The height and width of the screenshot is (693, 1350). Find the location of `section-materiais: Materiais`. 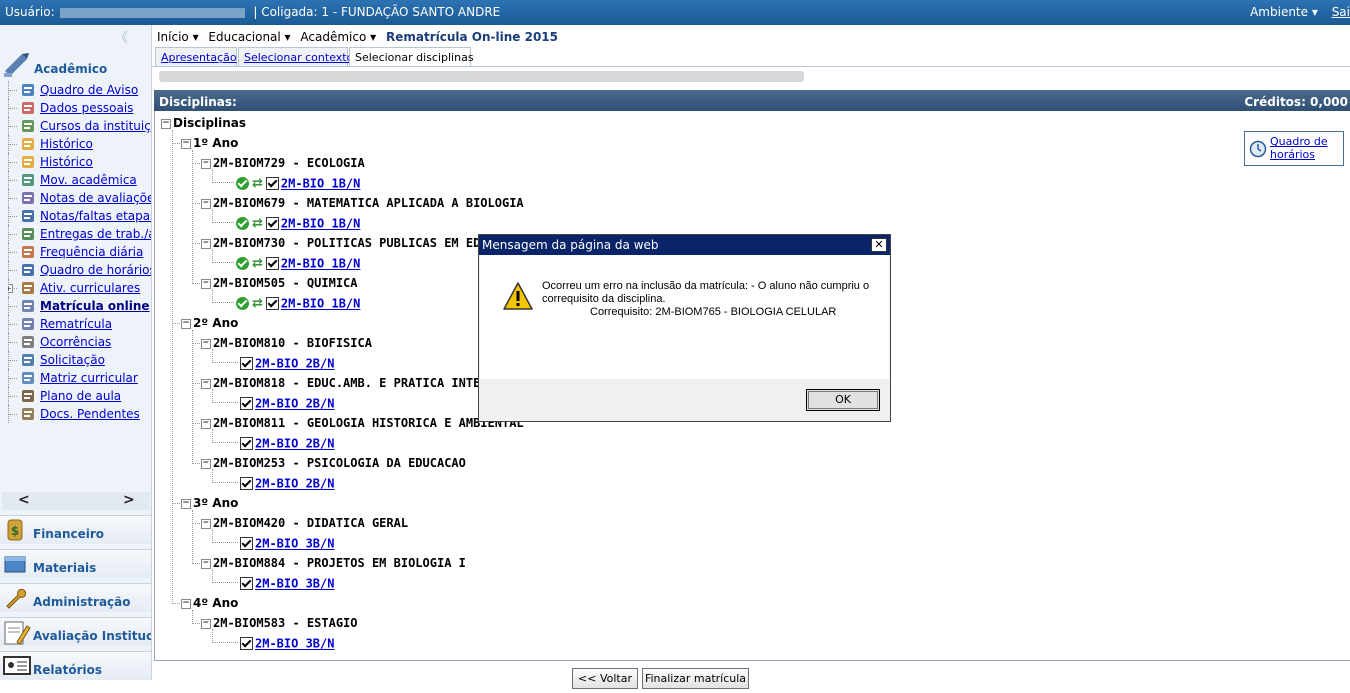

section-materiais: Materiais is located at coordinates (75, 563).